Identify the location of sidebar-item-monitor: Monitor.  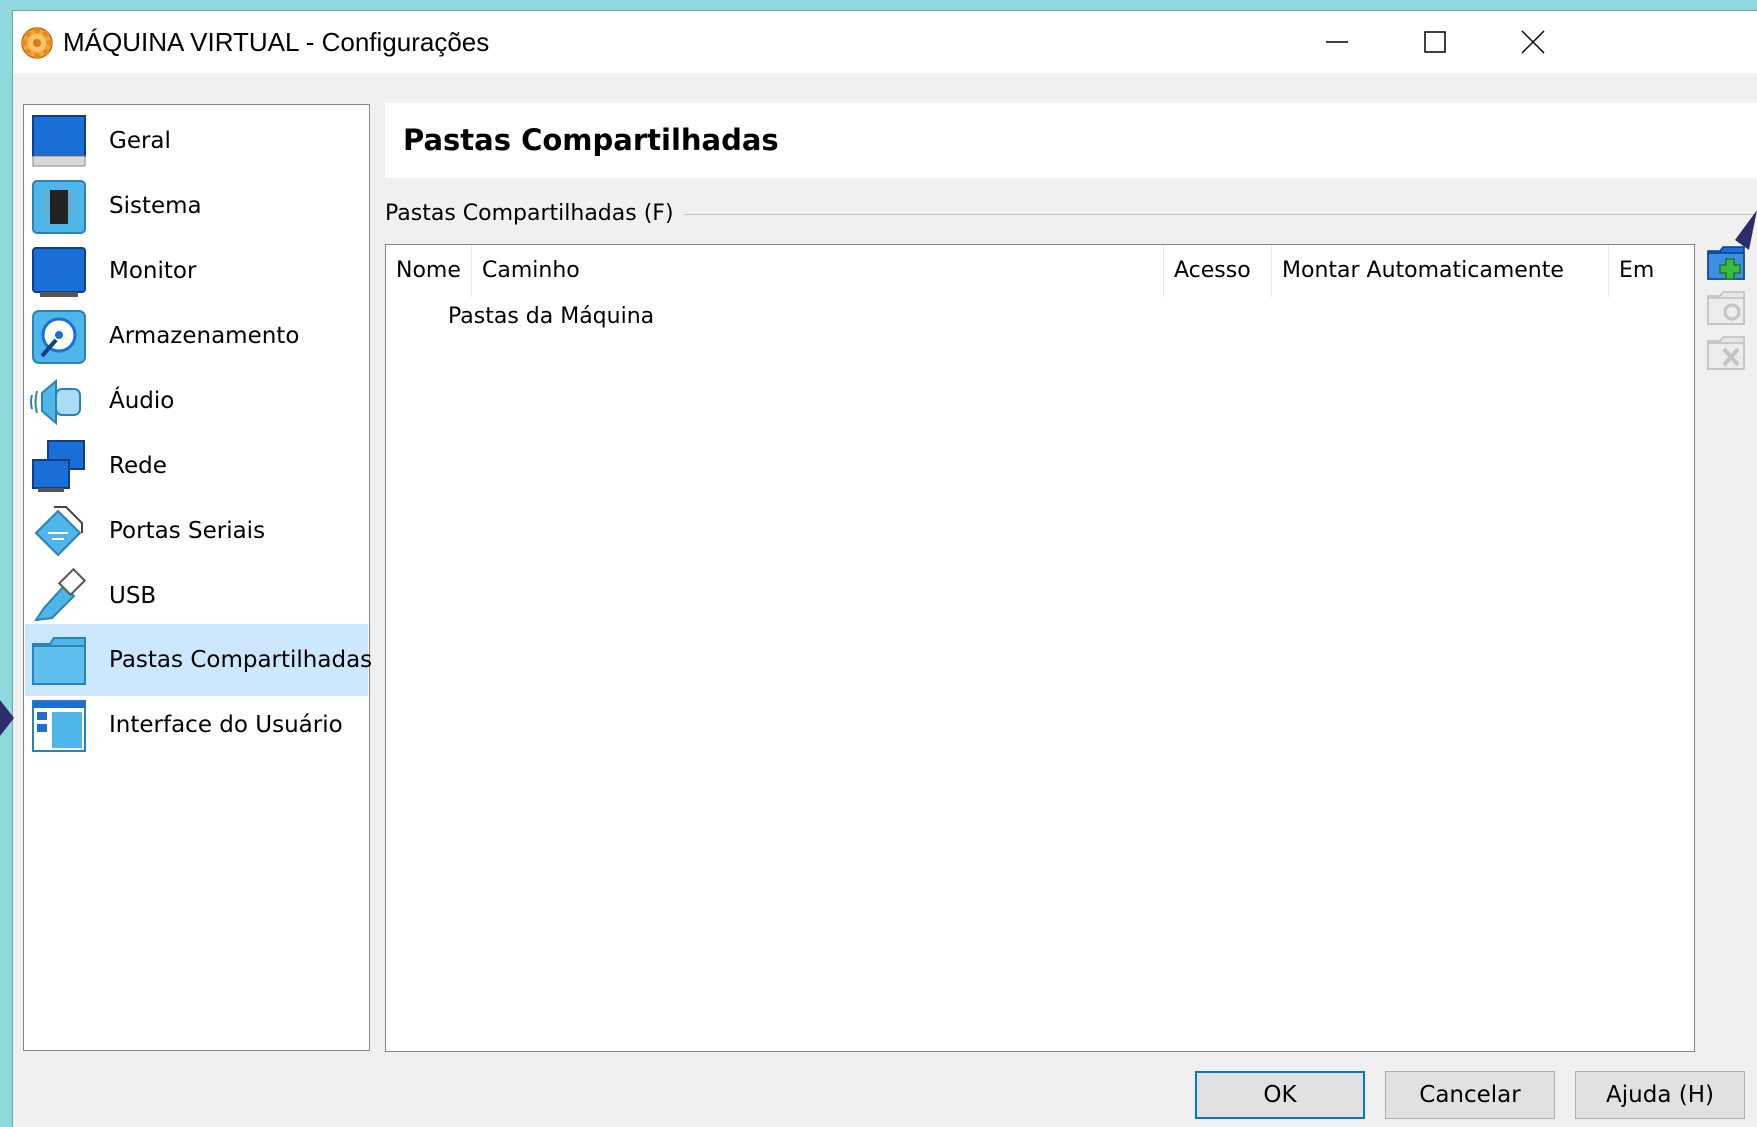
(196, 271).